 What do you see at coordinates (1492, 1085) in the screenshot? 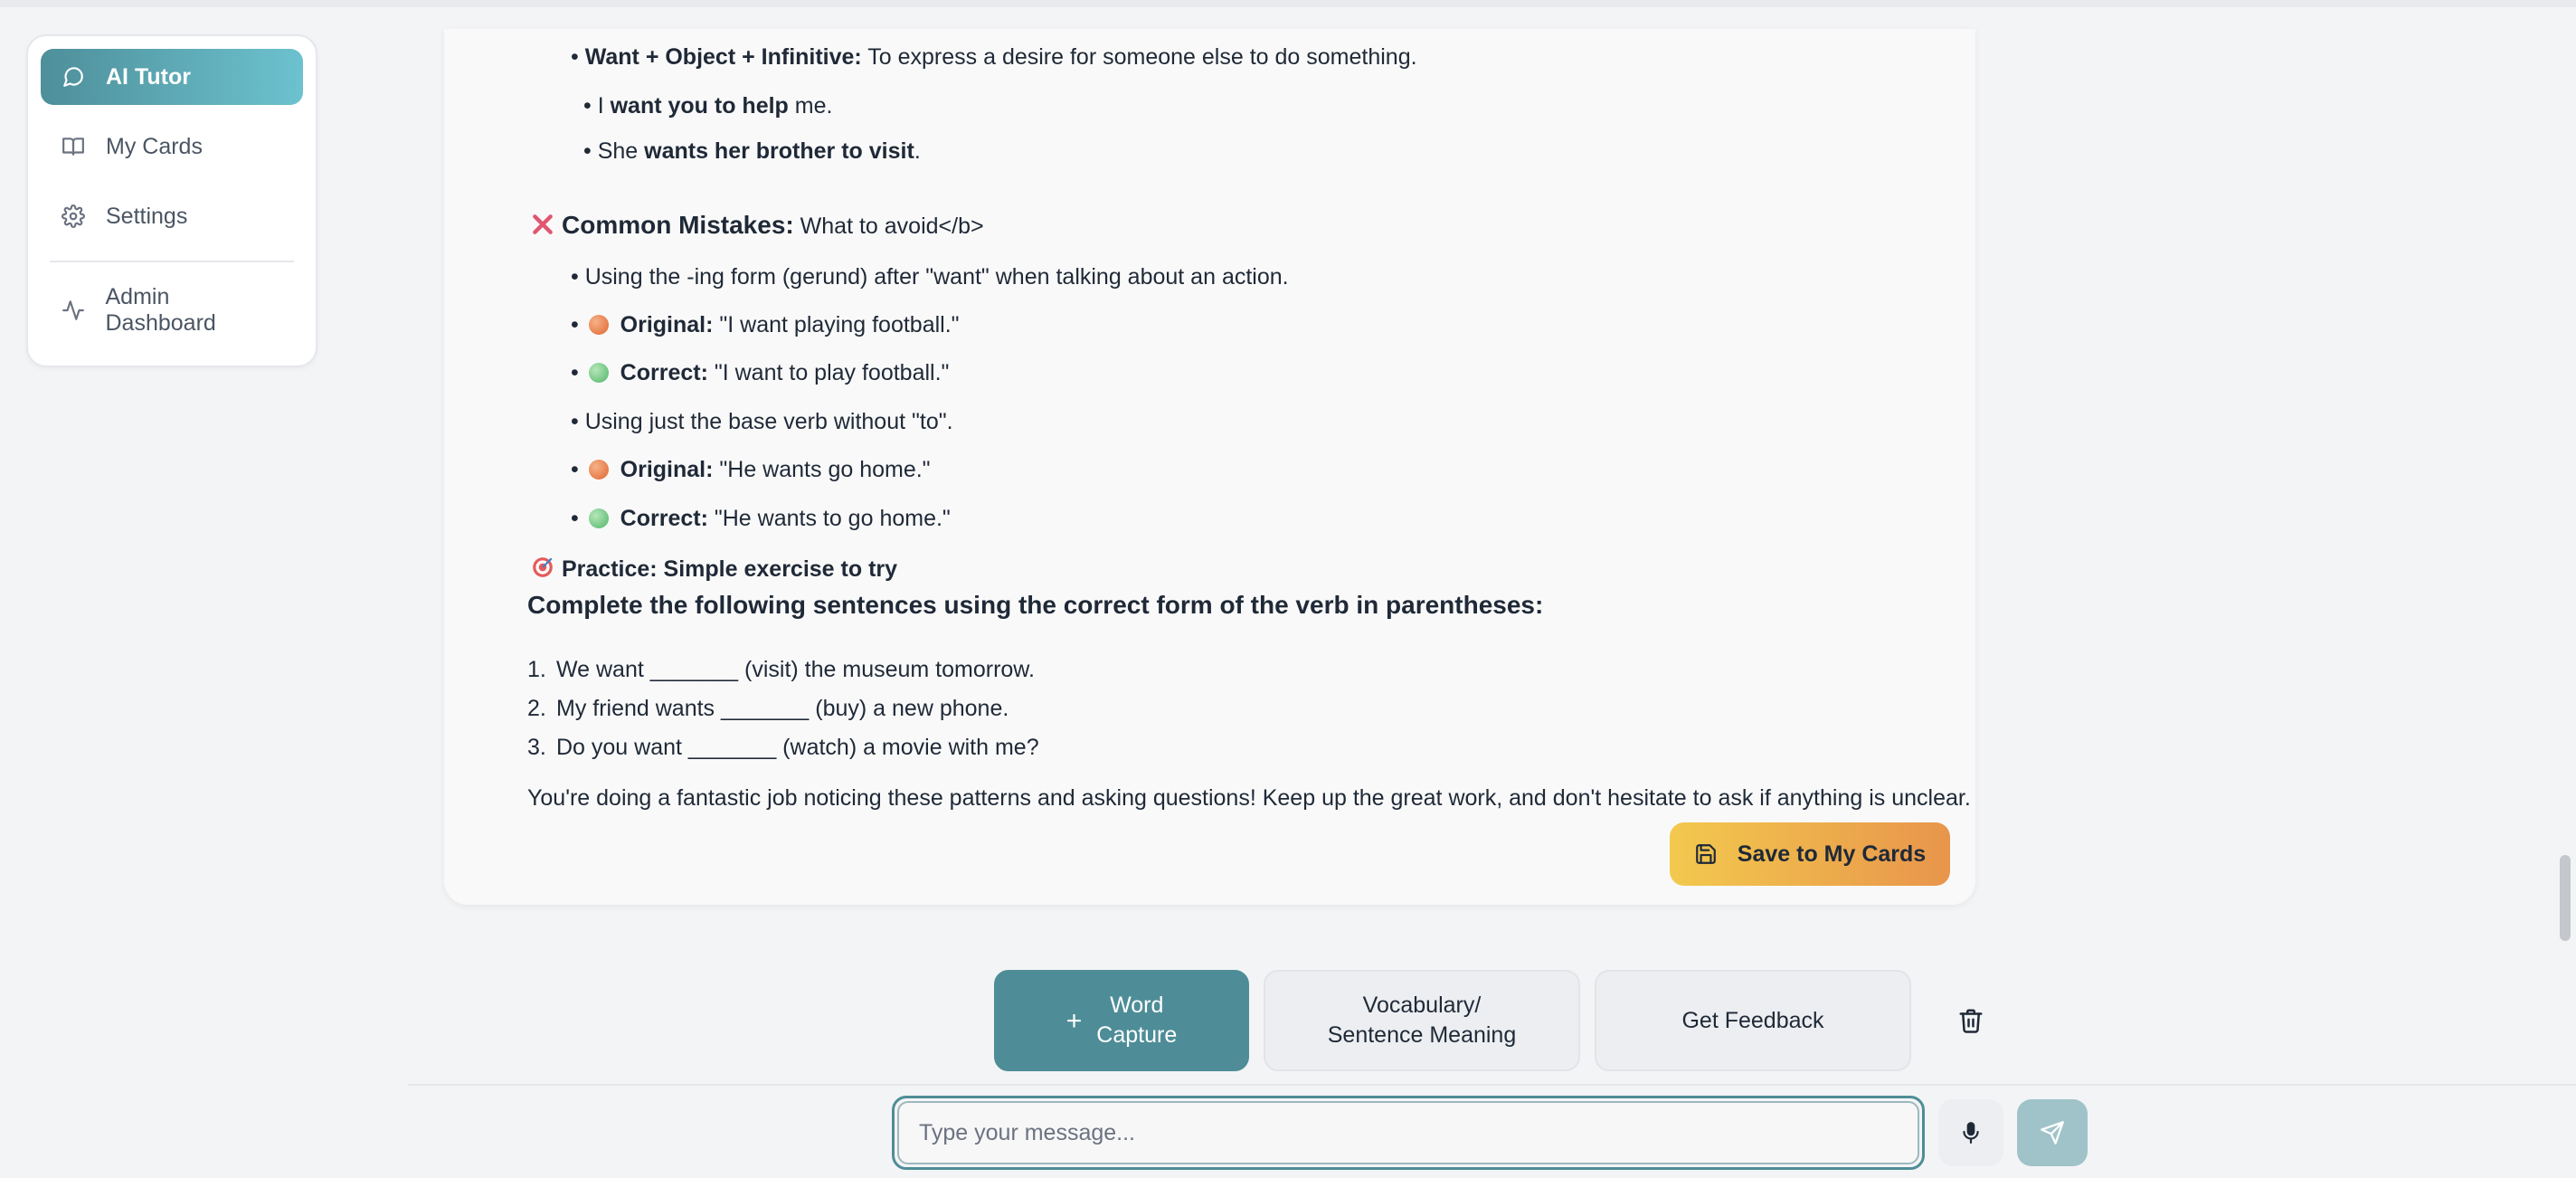
I see `input-divider` at bounding box center [1492, 1085].